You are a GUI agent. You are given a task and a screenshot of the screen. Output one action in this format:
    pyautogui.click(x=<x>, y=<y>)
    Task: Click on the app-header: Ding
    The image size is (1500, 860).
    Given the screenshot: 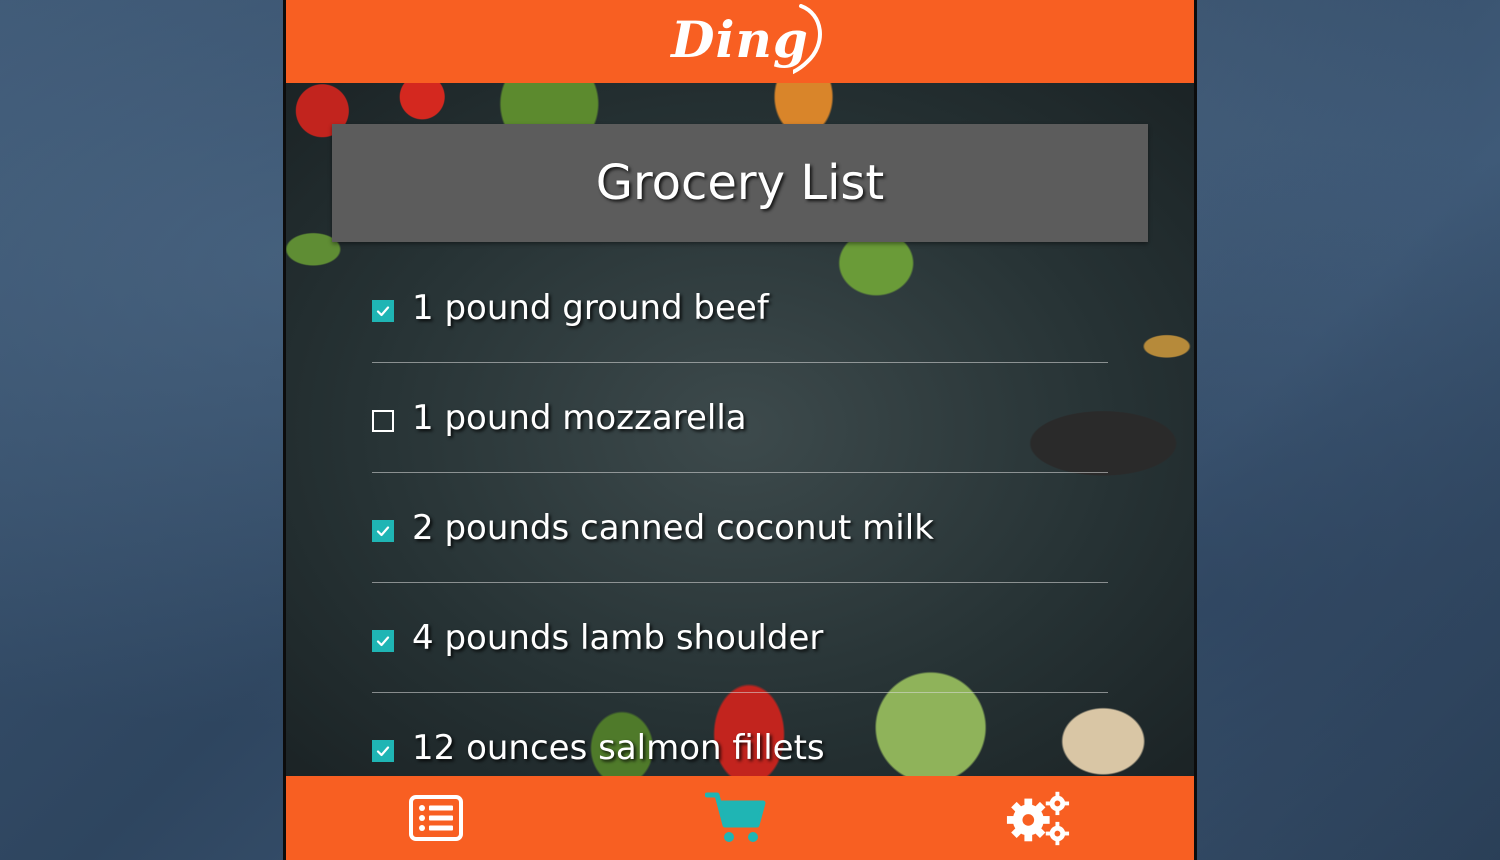 What is the action you would take?
    pyautogui.click(x=740, y=41)
    